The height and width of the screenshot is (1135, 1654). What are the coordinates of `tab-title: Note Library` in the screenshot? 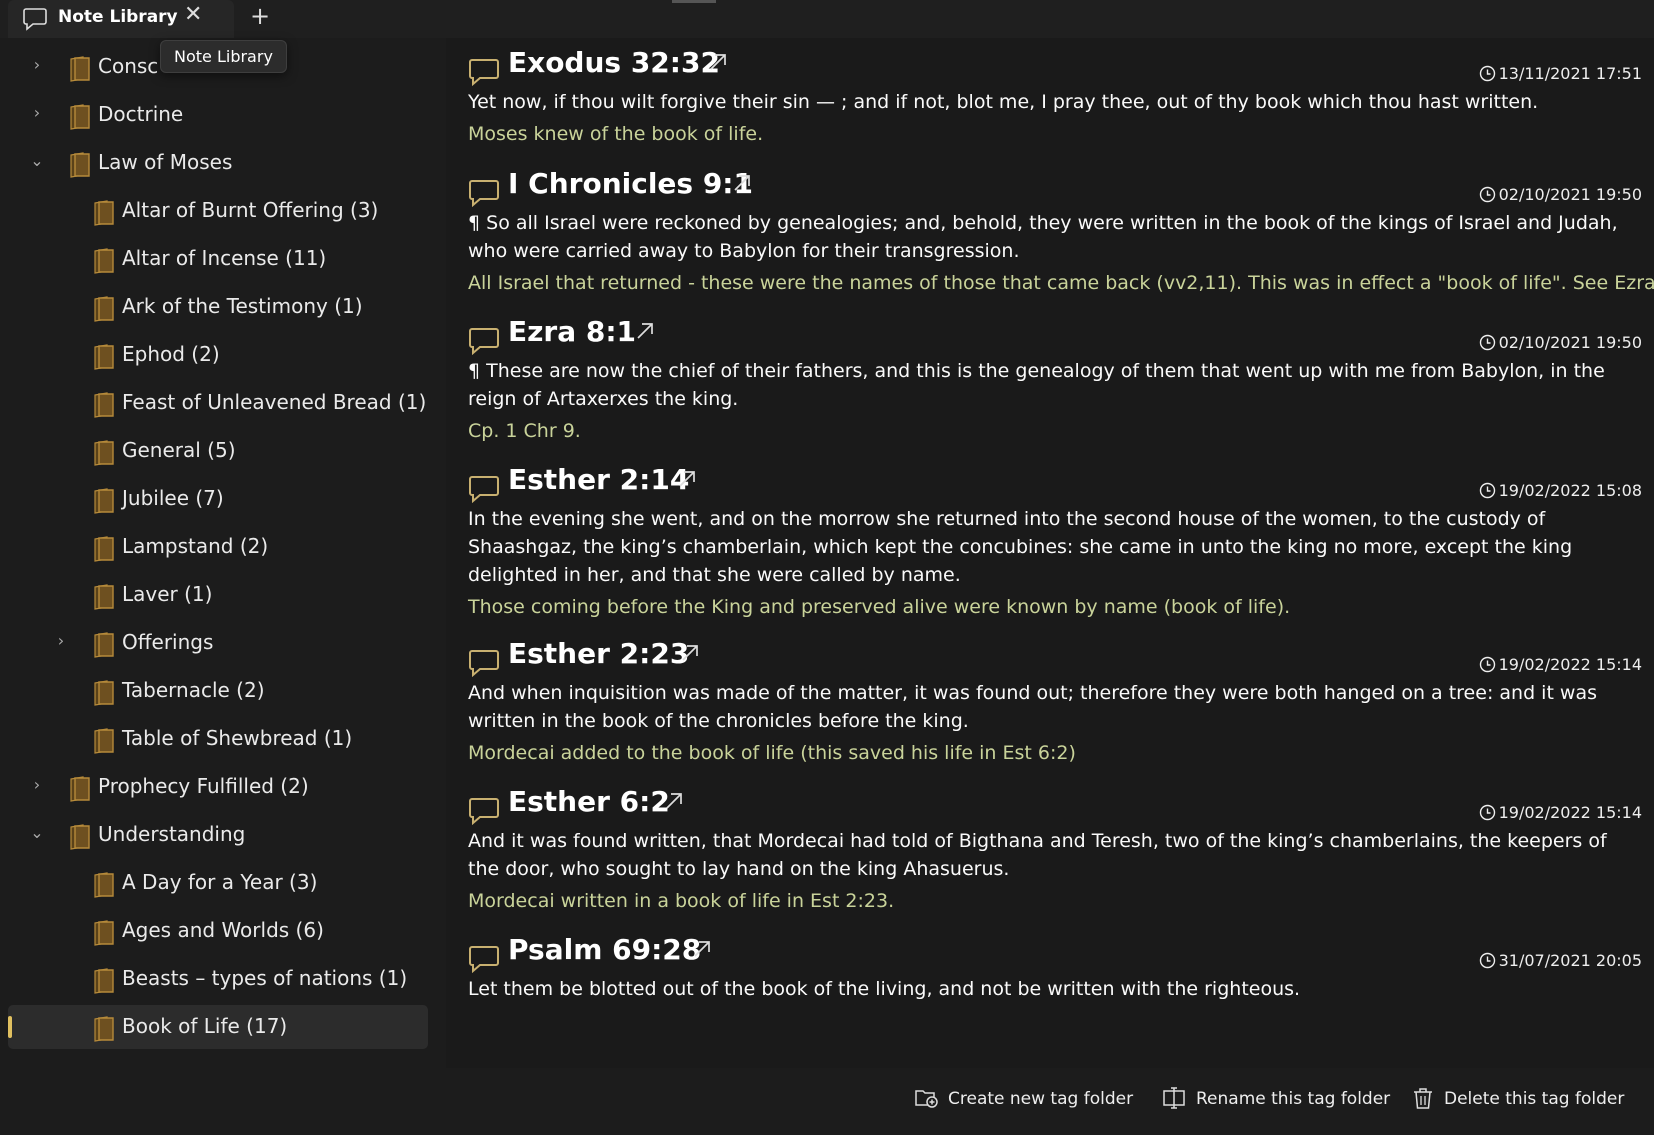 It's located at (118, 17).